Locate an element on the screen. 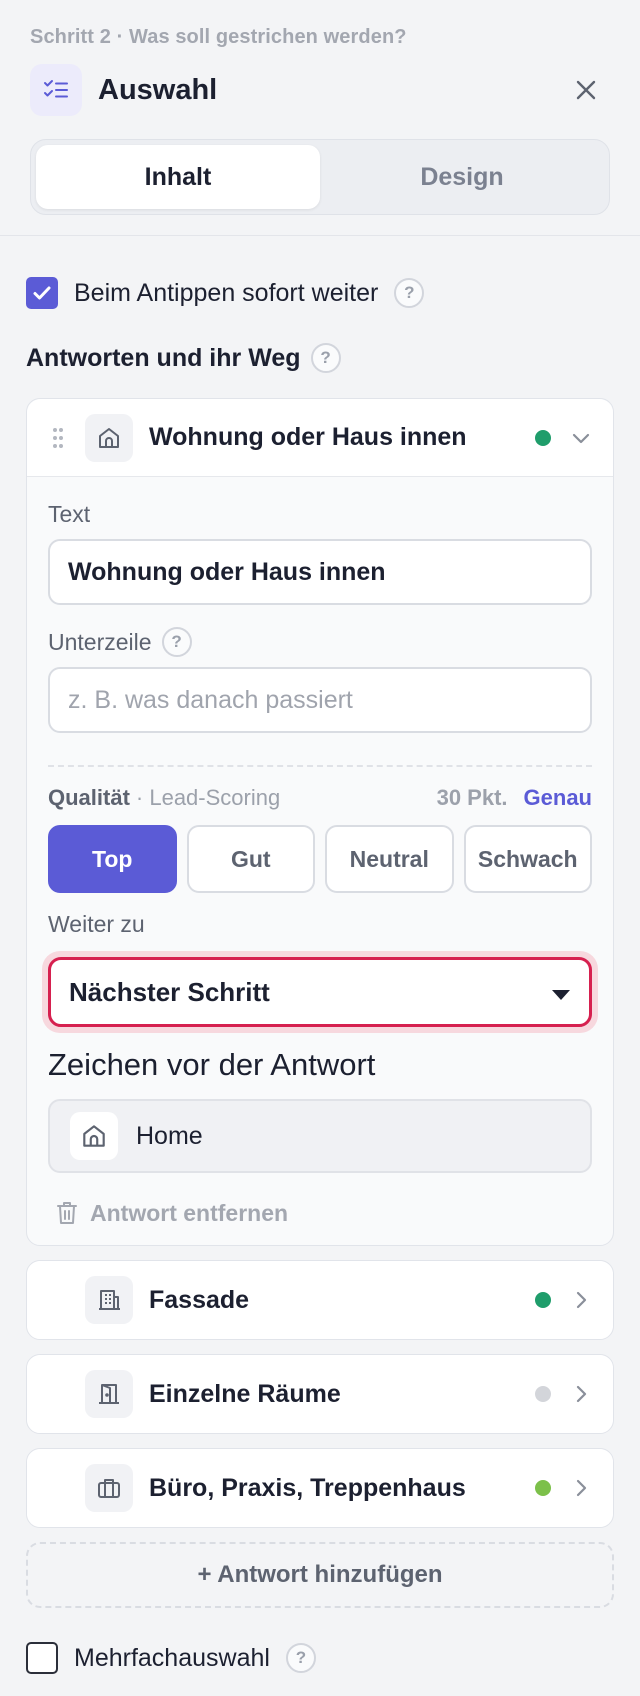 This screenshot has height=1696, width=640. subline-label: Unterzeile is located at coordinates (100, 641).